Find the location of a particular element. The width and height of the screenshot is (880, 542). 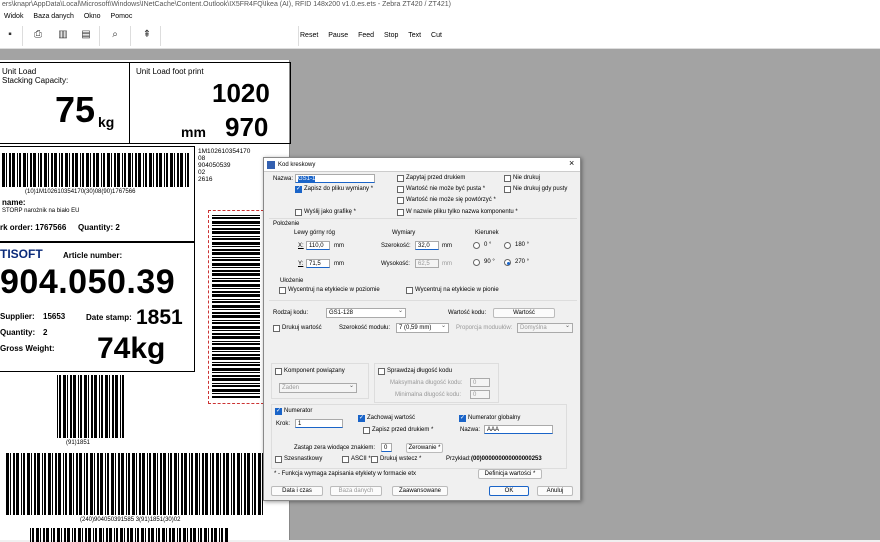

direction-270-radio is located at coordinates (507, 262).